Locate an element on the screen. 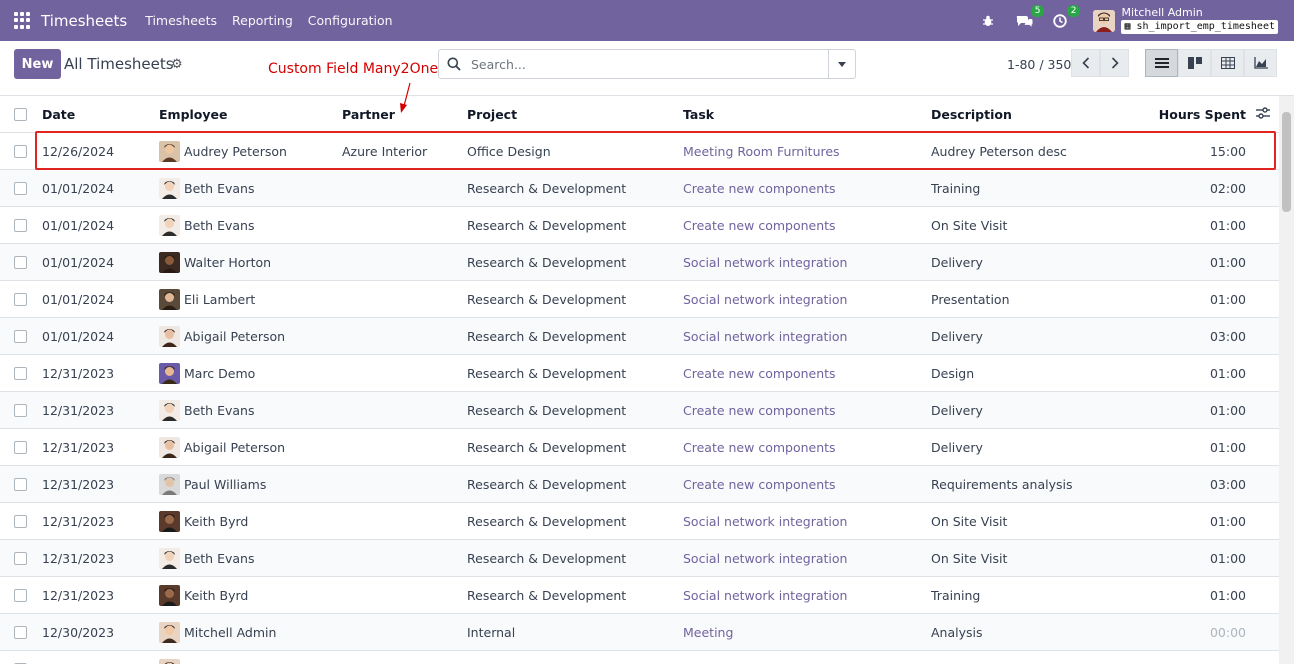 The height and width of the screenshot is (664, 1294). column-header-date: Date is located at coordinates (58, 114).